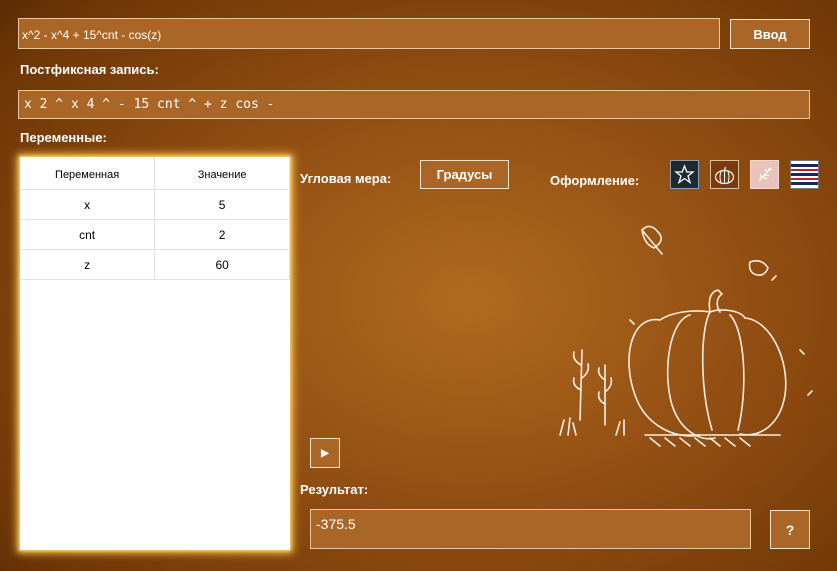  I want to click on variable-value-cell: 60, so click(222, 264).